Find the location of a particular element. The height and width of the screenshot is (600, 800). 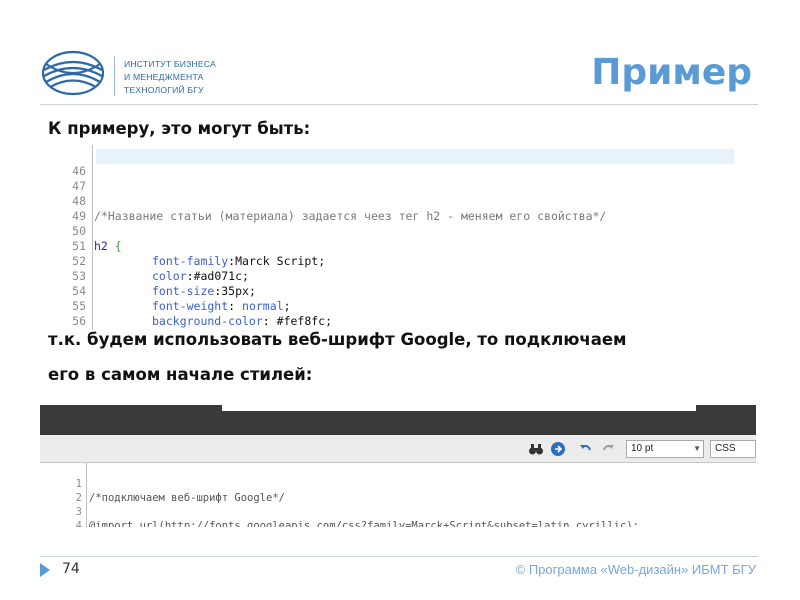

paragraph-line: его в самом начале стилей: is located at coordinates (180, 374).